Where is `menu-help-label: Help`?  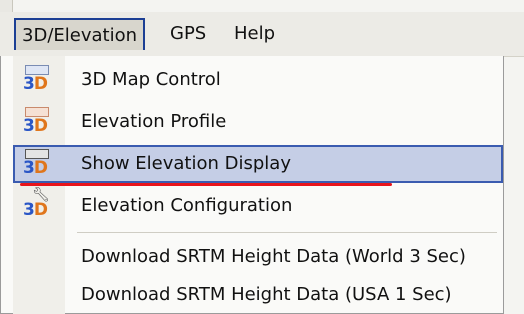 menu-help-label: Help is located at coordinates (255, 33).